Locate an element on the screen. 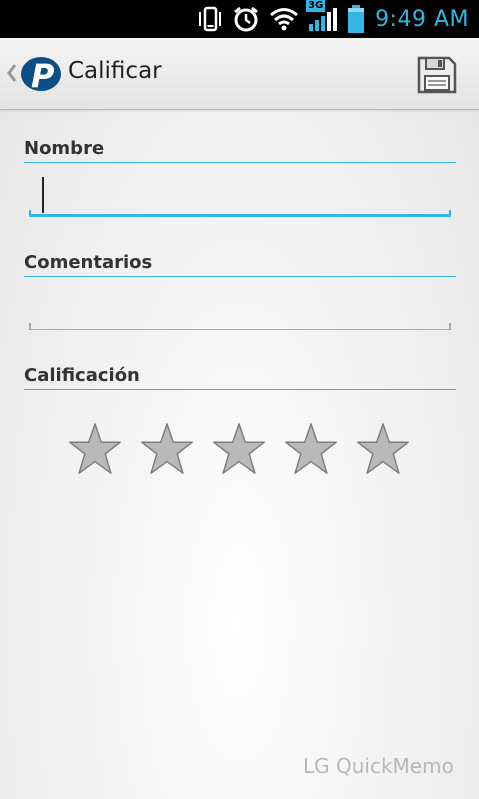 Image resolution: width=479 pixels, height=799 pixels. network-3g-signal-icon: 3G is located at coordinates (322, 16).